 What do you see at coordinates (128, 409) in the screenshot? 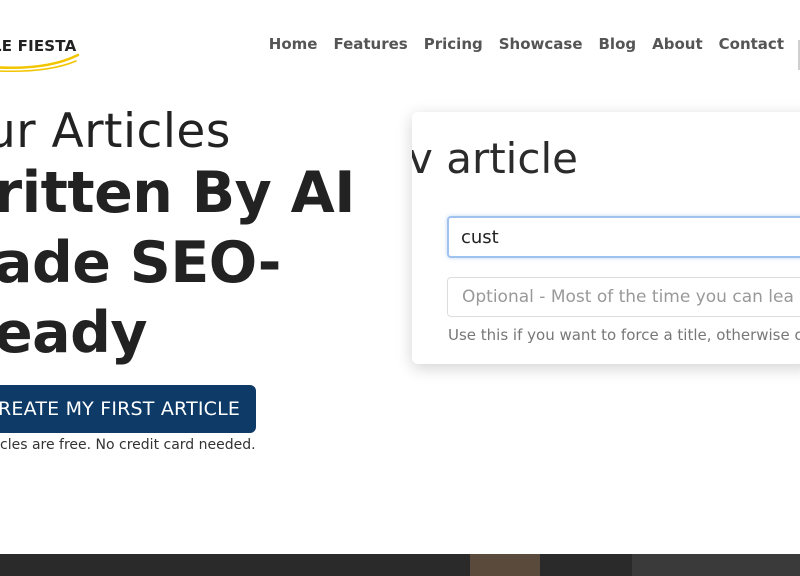
I see `create-first-article-button: REATE MY FIRST ARTICLE` at bounding box center [128, 409].